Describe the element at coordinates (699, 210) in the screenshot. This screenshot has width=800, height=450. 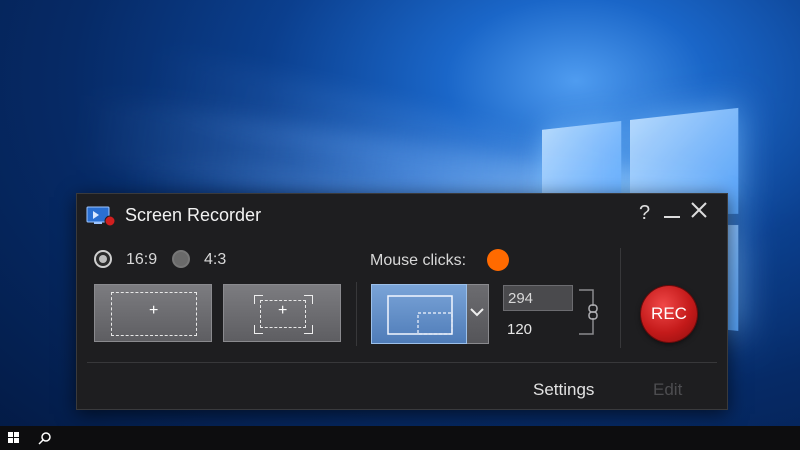
I see `close-icon` at that location.